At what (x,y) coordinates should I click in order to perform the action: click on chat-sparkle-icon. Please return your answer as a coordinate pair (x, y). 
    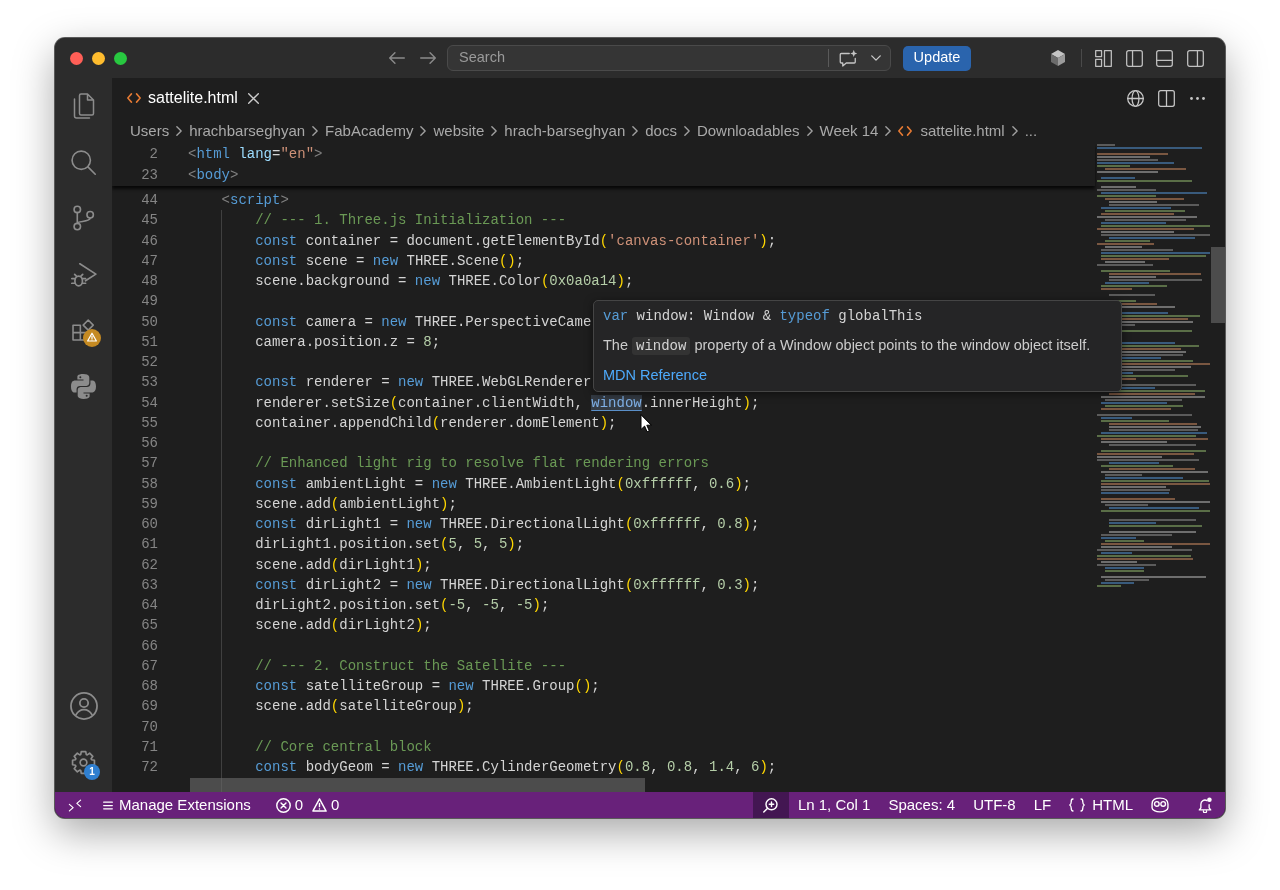
    Looking at the image, I should click on (848, 58).